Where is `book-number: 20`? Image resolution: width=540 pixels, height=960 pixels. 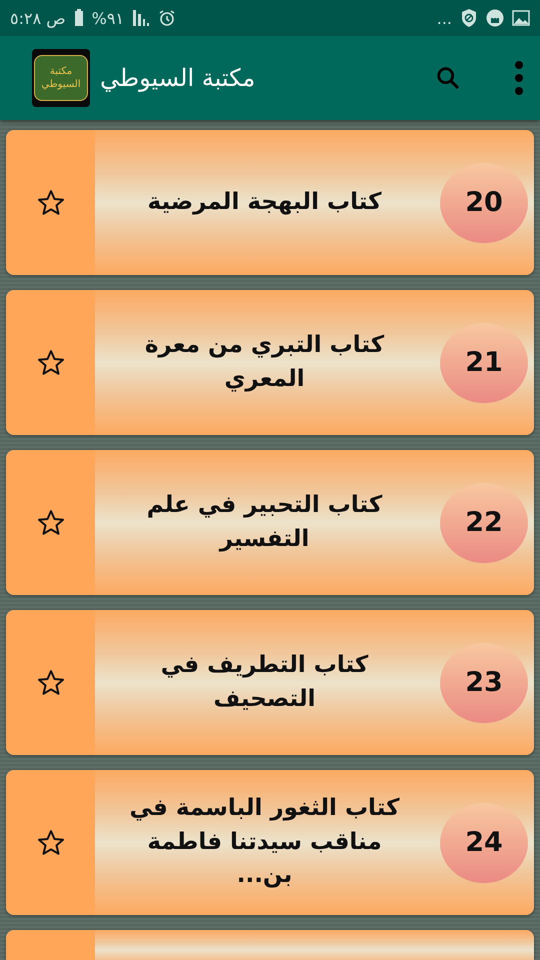 book-number: 20 is located at coordinates (484, 202).